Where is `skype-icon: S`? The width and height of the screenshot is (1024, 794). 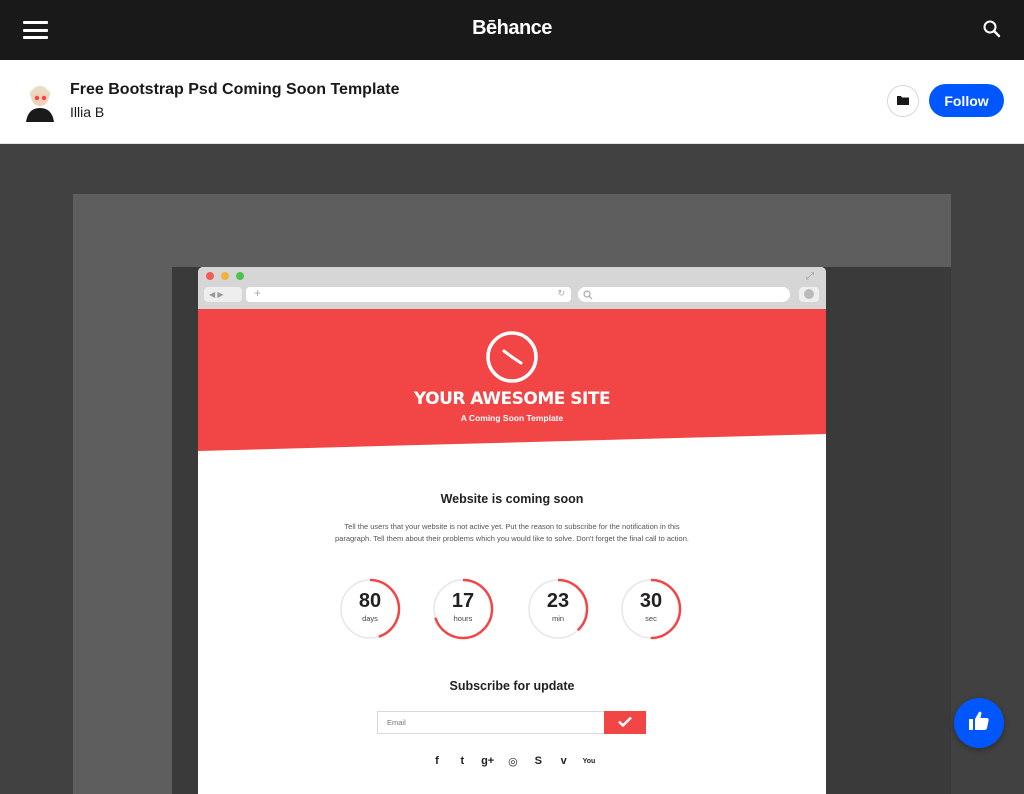 skype-icon: S is located at coordinates (538, 761).